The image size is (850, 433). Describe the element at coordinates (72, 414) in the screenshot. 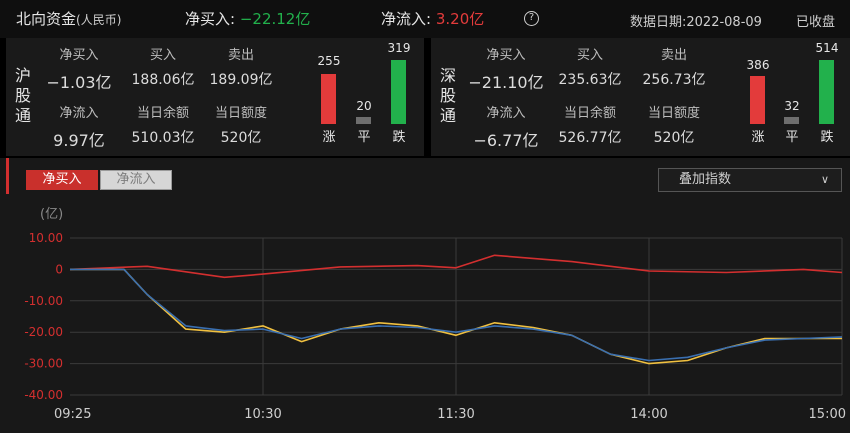

I see `x-tick-label: 09:25` at that location.